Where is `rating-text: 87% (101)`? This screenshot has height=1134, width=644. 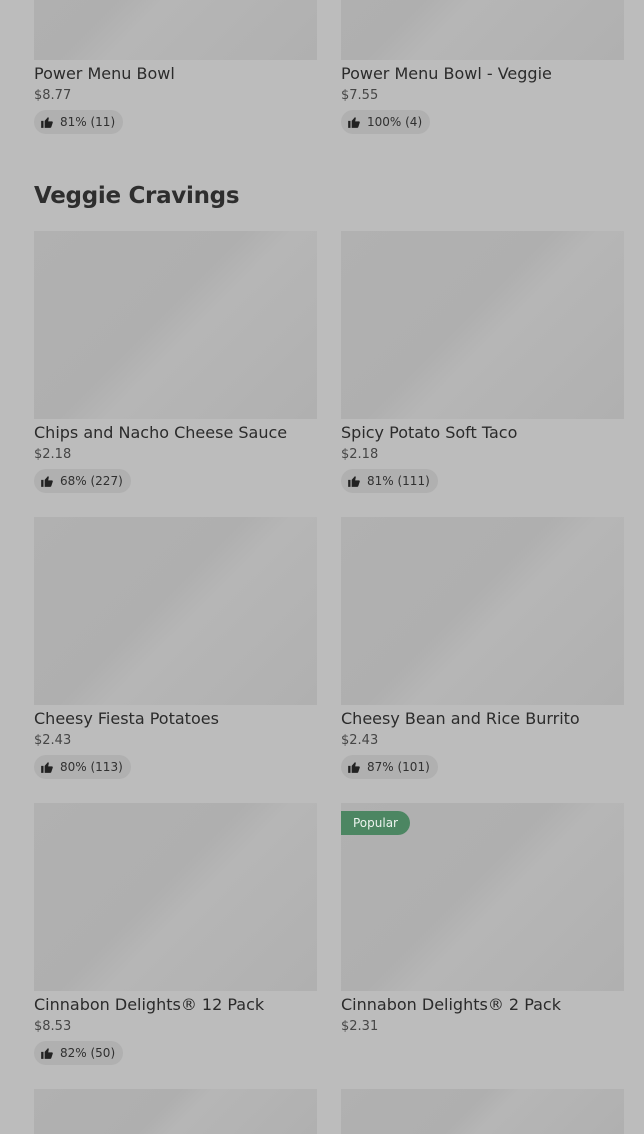 rating-text: 87% (101) is located at coordinates (398, 767).